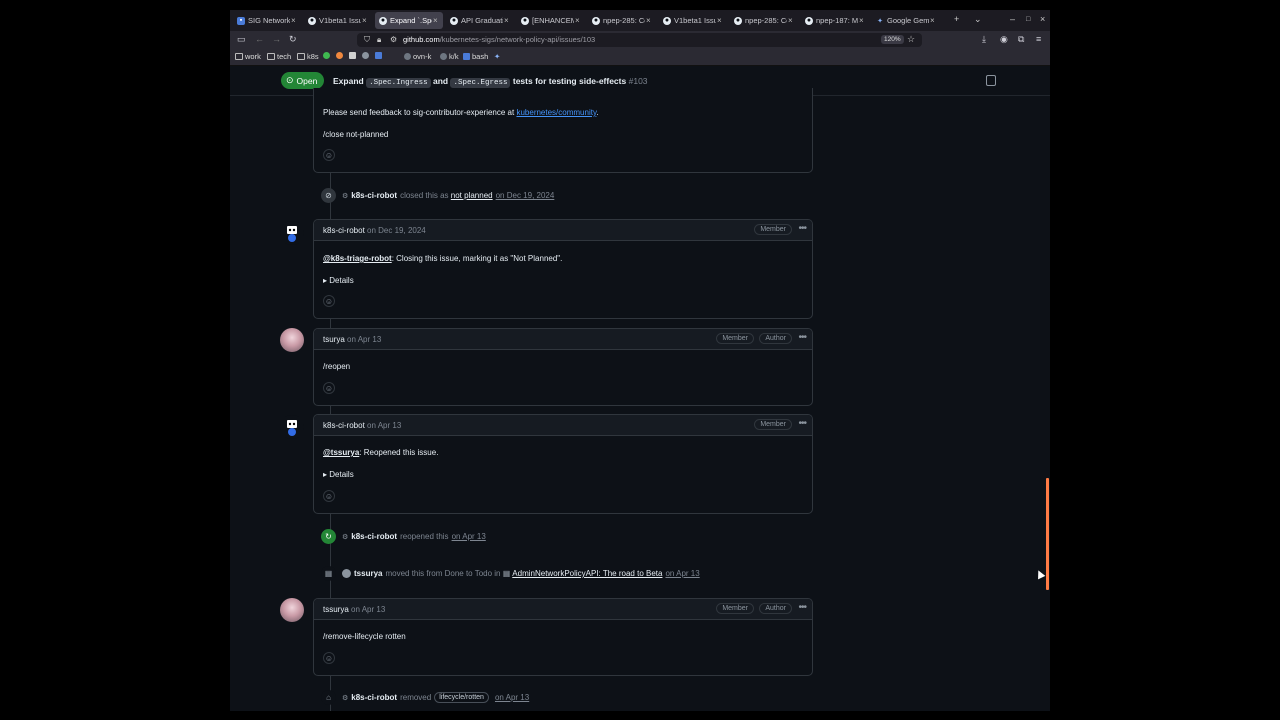 The image size is (1280, 720). Describe the element at coordinates (449, 56) in the screenshot. I see `bookmark-k-k: k/k` at that location.